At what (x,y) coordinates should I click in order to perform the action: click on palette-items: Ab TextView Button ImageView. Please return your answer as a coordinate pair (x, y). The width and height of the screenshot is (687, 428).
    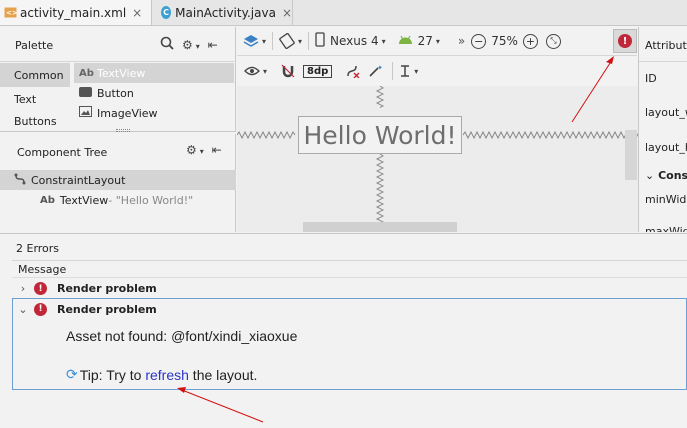
    Looking at the image, I should click on (154, 97).